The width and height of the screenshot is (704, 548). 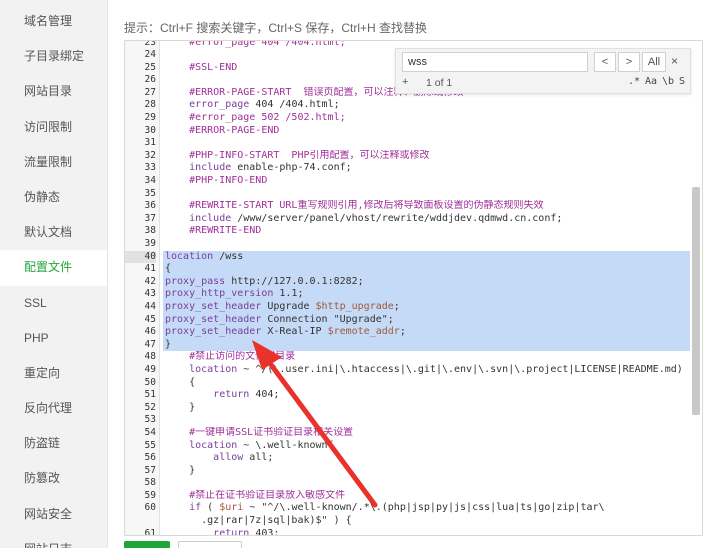 What do you see at coordinates (426, 294) in the screenshot?
I see `line-code: proxy_http_version 1.1;` at bounding box center [426, 294].